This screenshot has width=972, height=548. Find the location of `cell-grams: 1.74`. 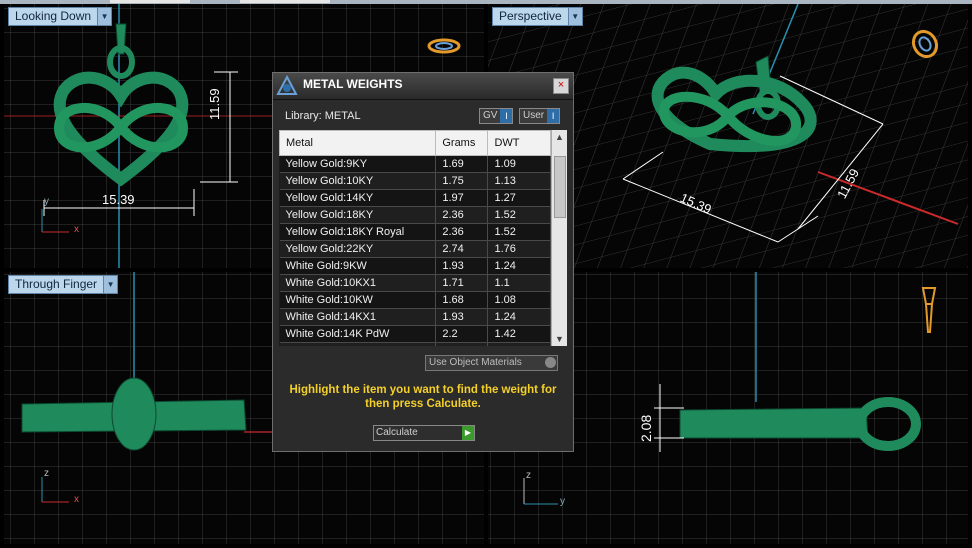

cell-grams: 1.74 is located at coordinates (462, 344).